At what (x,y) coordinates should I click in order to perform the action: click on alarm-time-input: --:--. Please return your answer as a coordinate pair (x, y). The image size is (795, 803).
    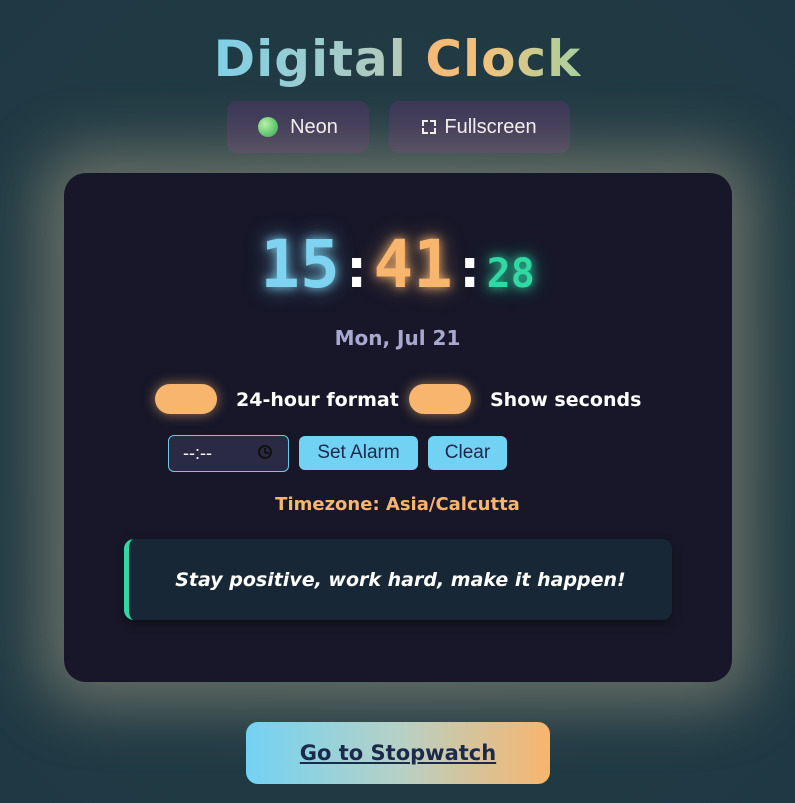
    Looking at the image, I should click on (228, 453).